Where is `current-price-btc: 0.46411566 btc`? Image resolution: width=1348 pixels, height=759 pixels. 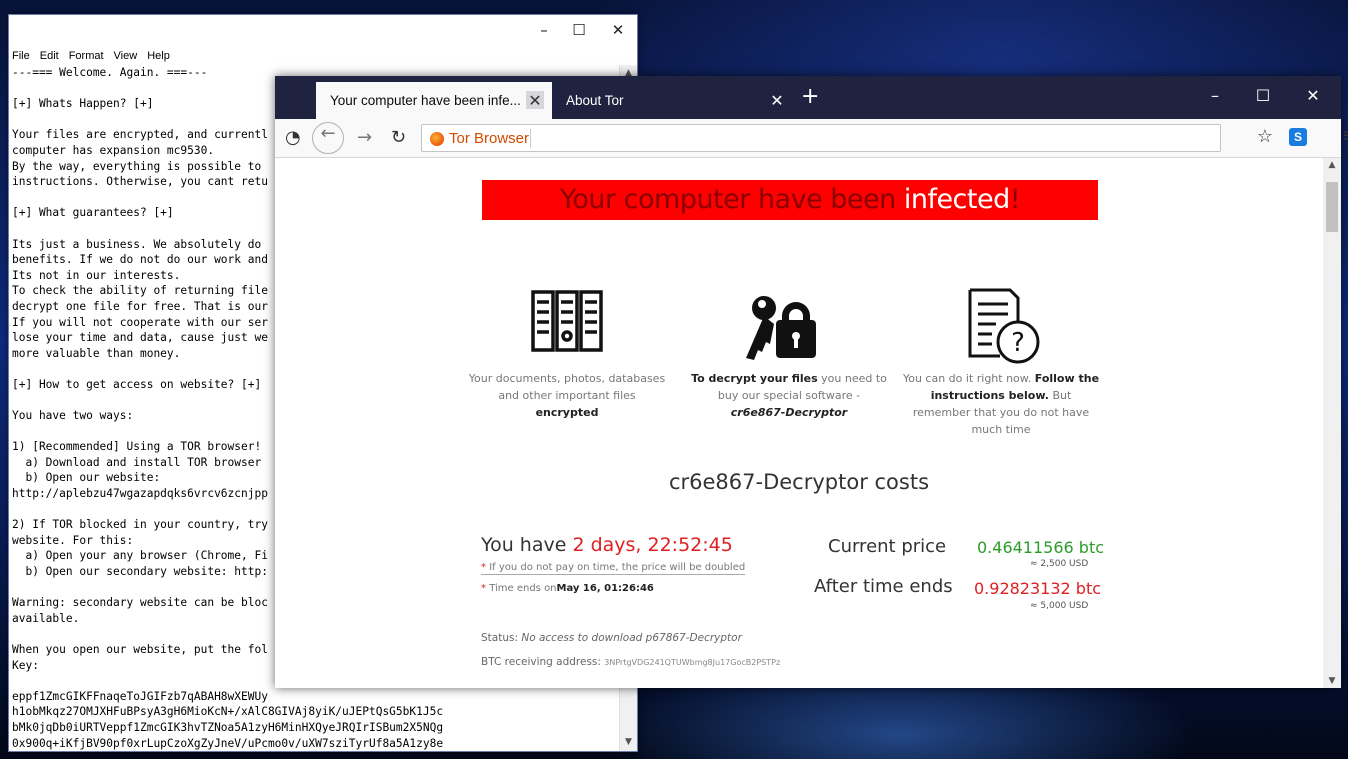 current-price-btc: 0.46411566 btc is located at coordinates (1041, 547).